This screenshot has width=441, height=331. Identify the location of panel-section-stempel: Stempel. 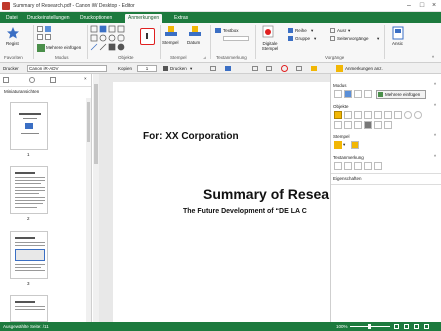
(341, 136).